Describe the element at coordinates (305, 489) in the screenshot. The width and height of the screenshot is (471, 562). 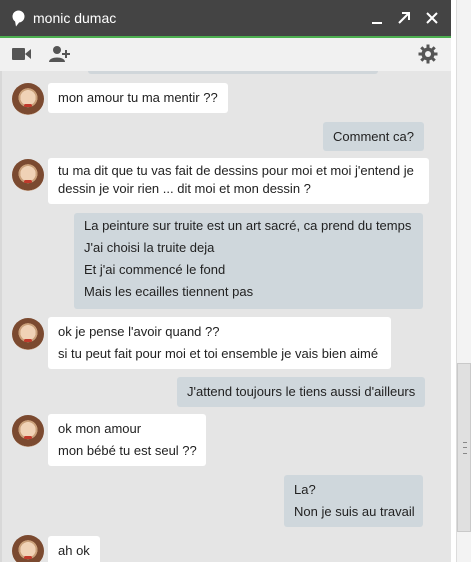
I see `message-text: La?` at that location.